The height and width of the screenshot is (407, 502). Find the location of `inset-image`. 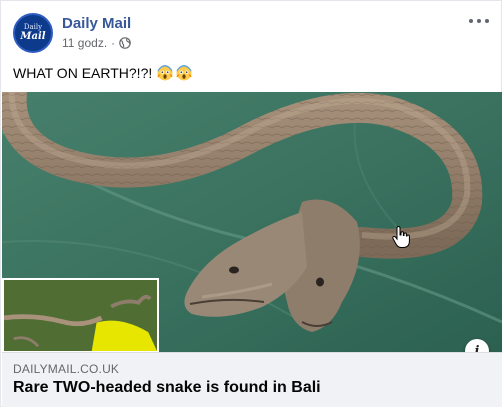

inset-image is located at coordinates (80, 315).